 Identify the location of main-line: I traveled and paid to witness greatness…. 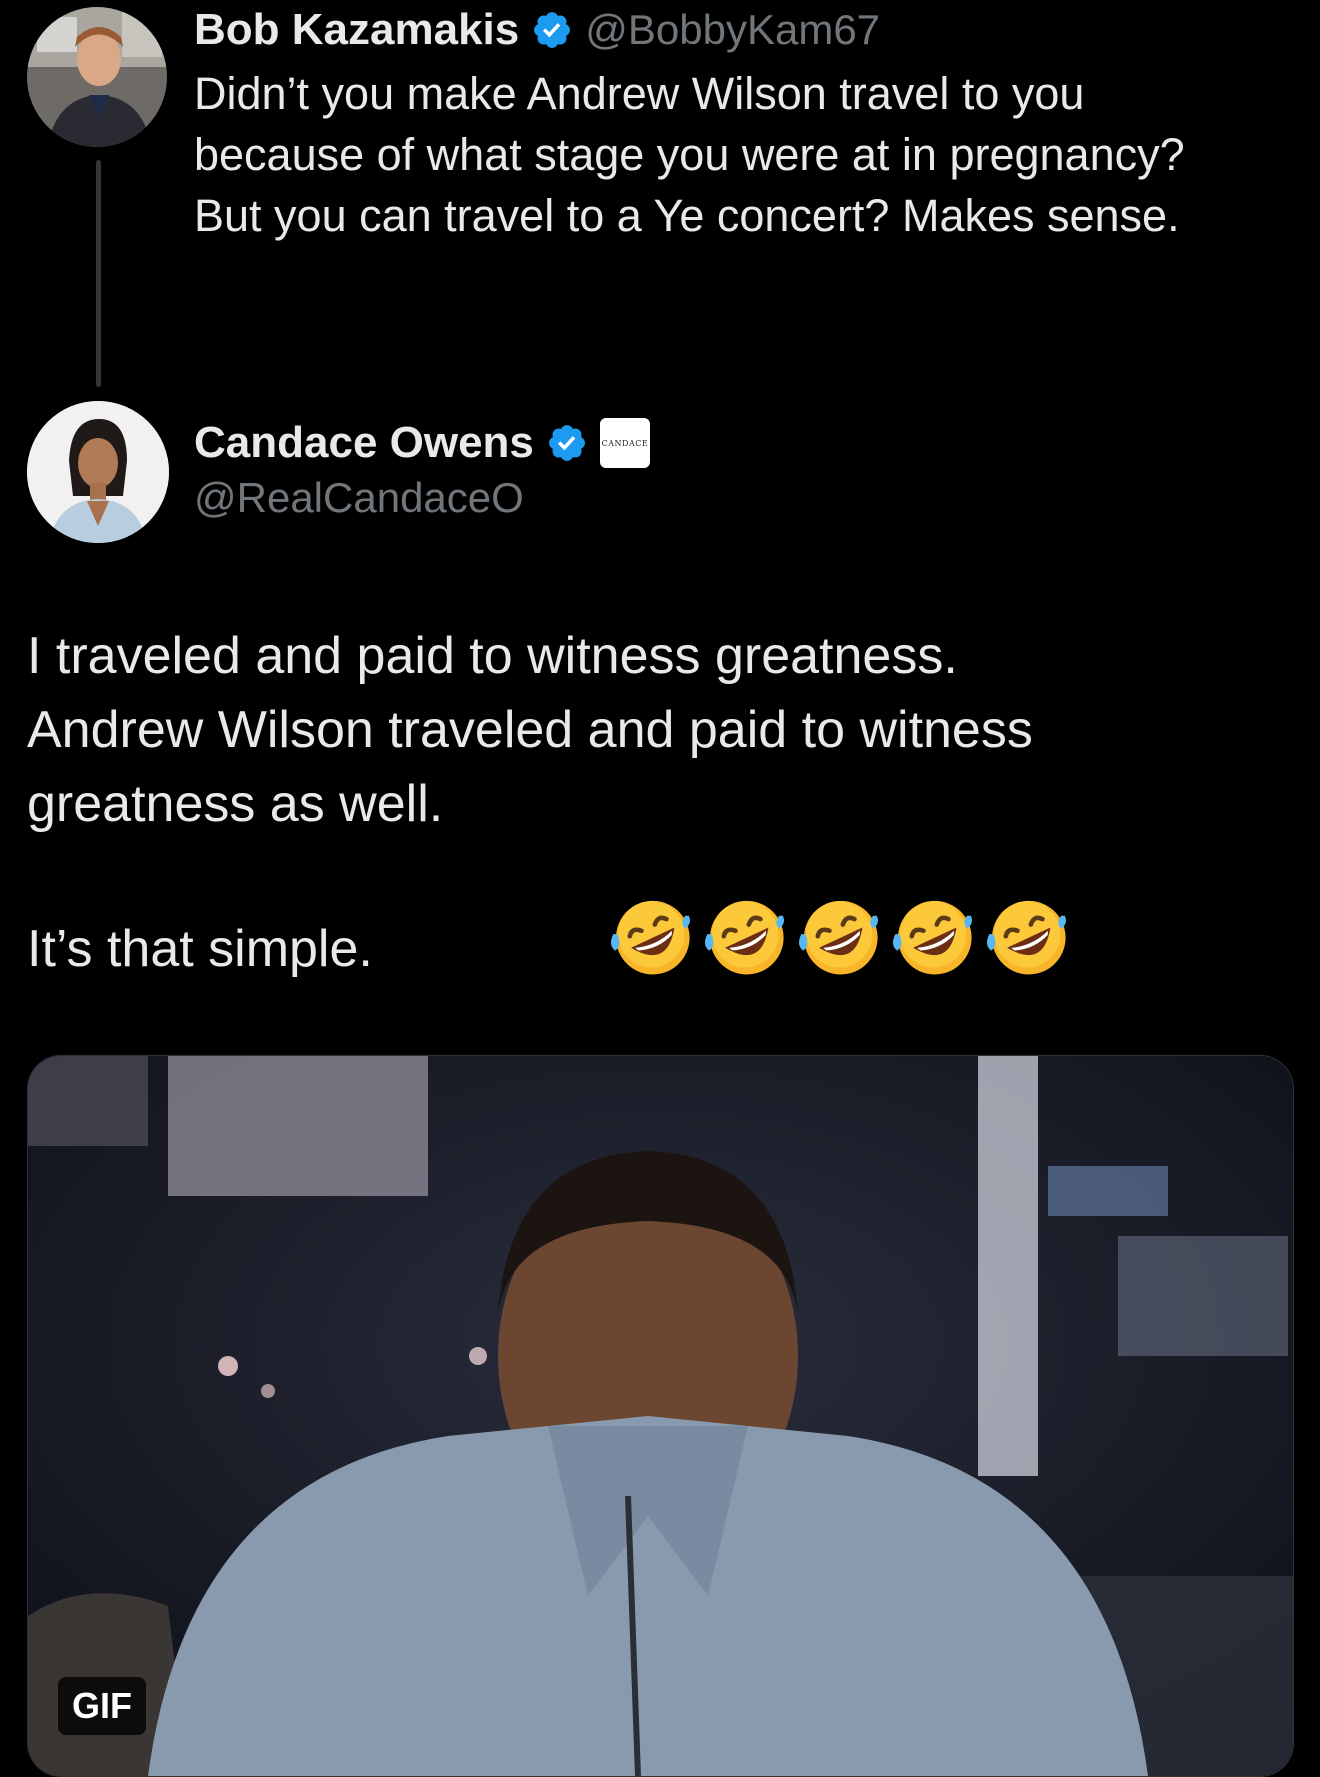
(492, 656).